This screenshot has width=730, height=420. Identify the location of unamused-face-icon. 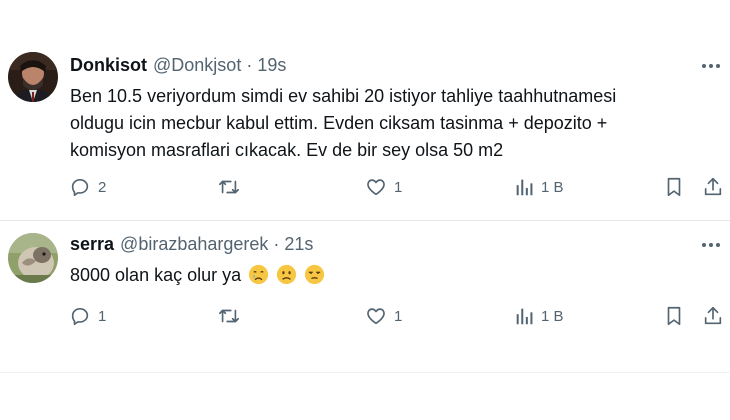
(315, 274).